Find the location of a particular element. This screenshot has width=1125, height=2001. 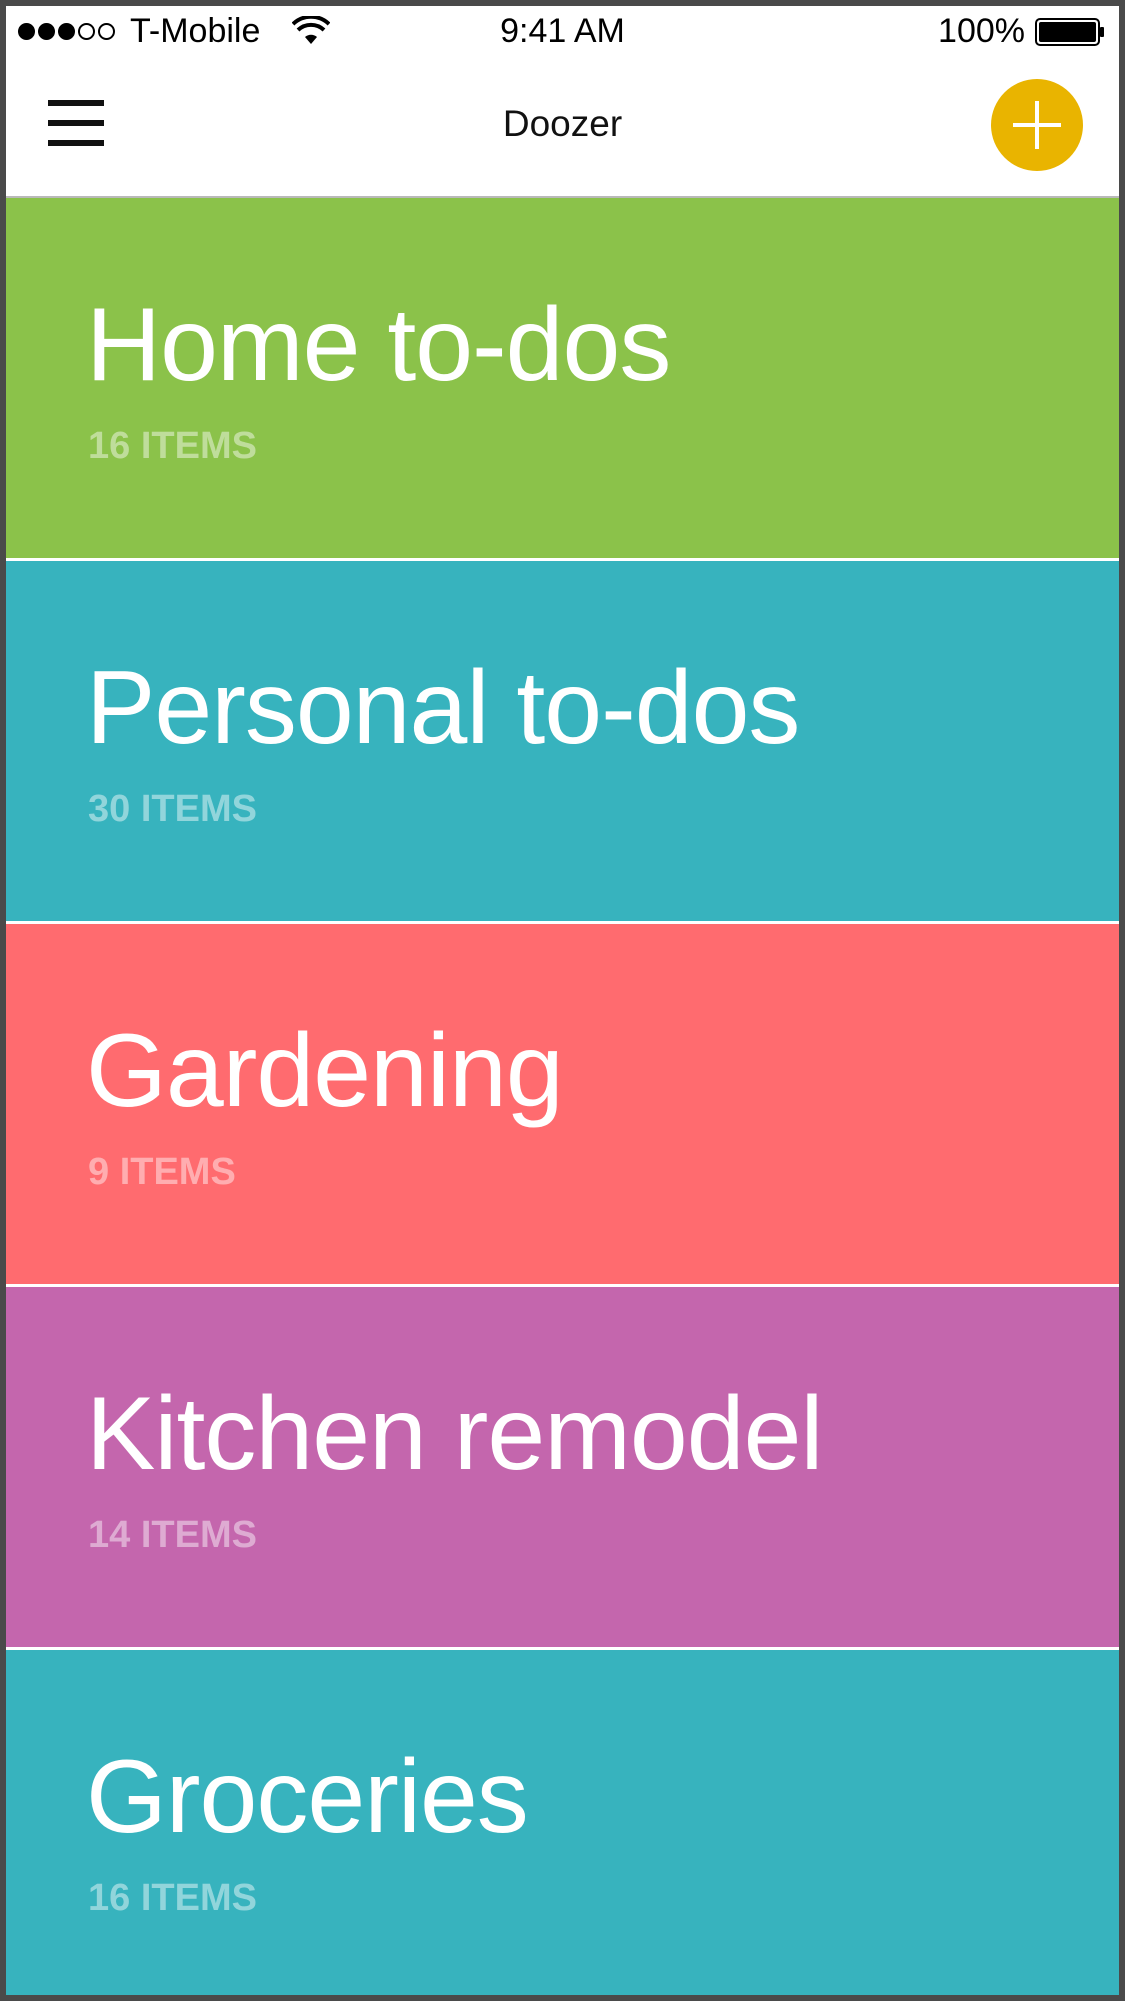

battery-percent: 100% is located at coordinates (981, 31).